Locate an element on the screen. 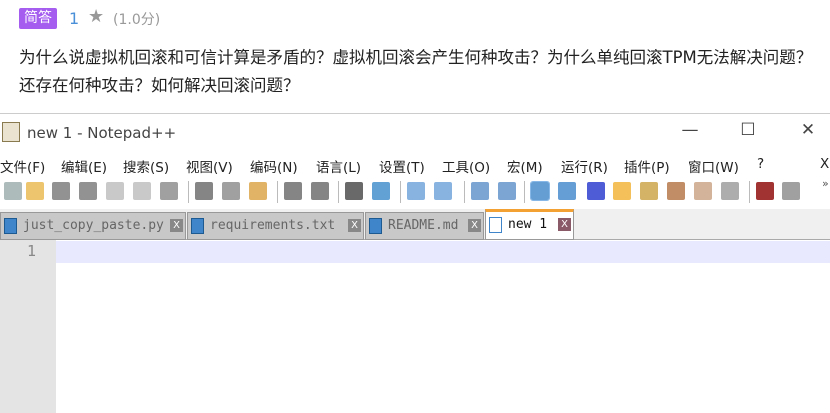  toolbar: » is located at coordinates (415, 192).